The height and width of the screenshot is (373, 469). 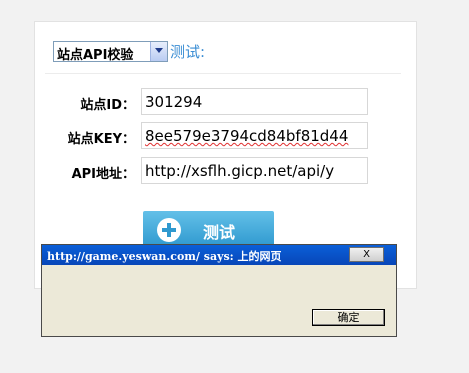 I want to click on dialog-title: http://game.yeswan.com/ says: 上的网页, so click(x=164, y=256).